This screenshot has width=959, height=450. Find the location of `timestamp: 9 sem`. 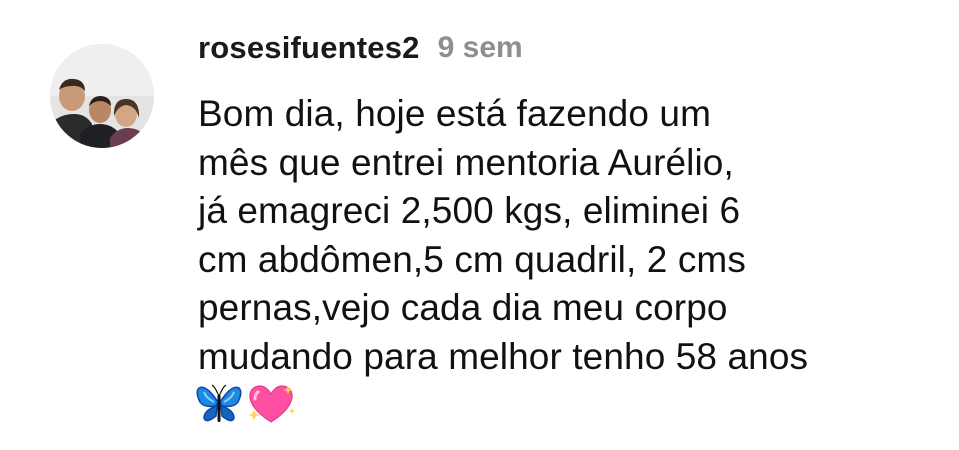

timestamp: 9 sem is located at coordinates (480, 48).